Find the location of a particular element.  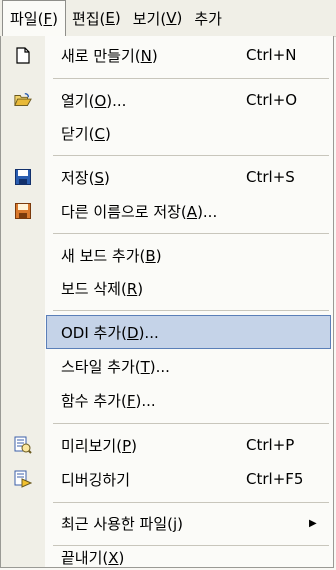

menu-item-add-board: 새 보드 추가(B) is located at coordinates (167, 255).